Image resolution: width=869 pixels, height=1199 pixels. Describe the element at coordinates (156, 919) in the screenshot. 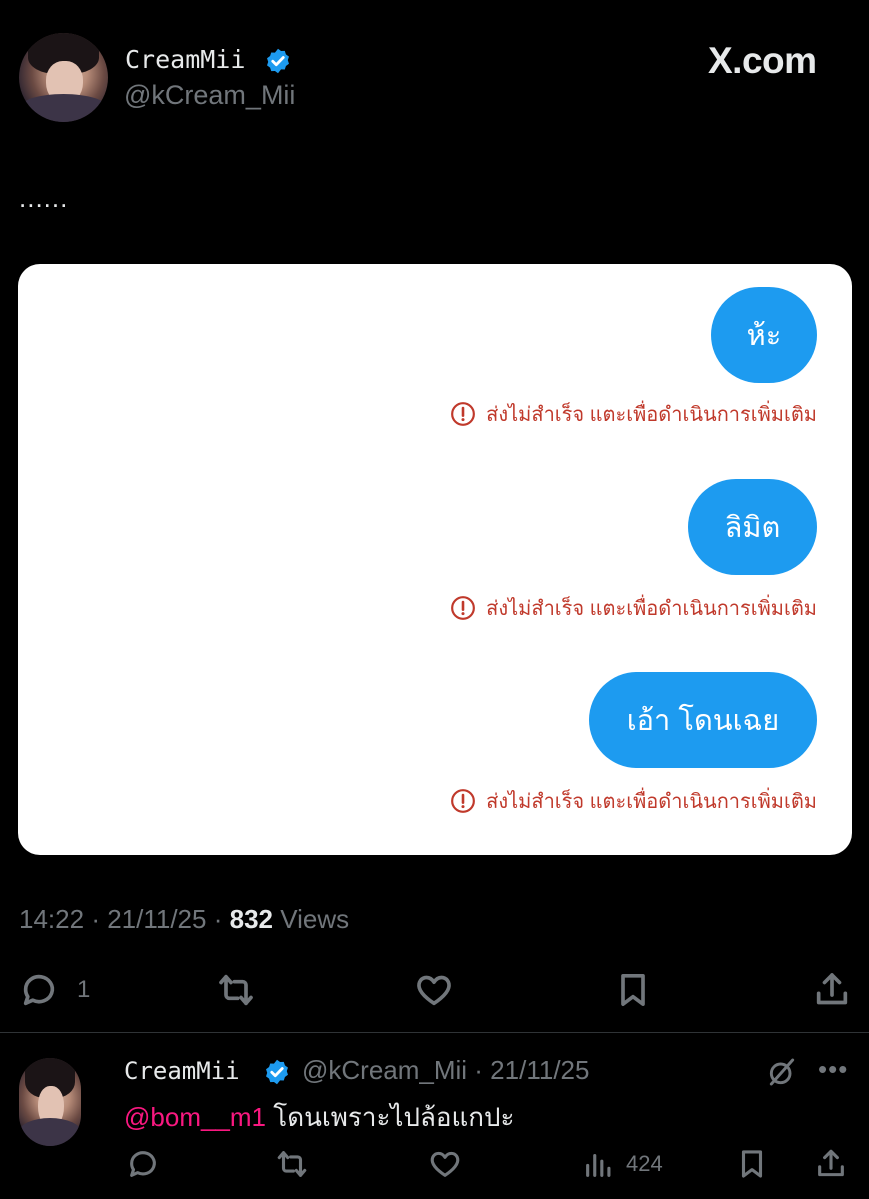

I see `tweet-date: 21/11/25` at that location.